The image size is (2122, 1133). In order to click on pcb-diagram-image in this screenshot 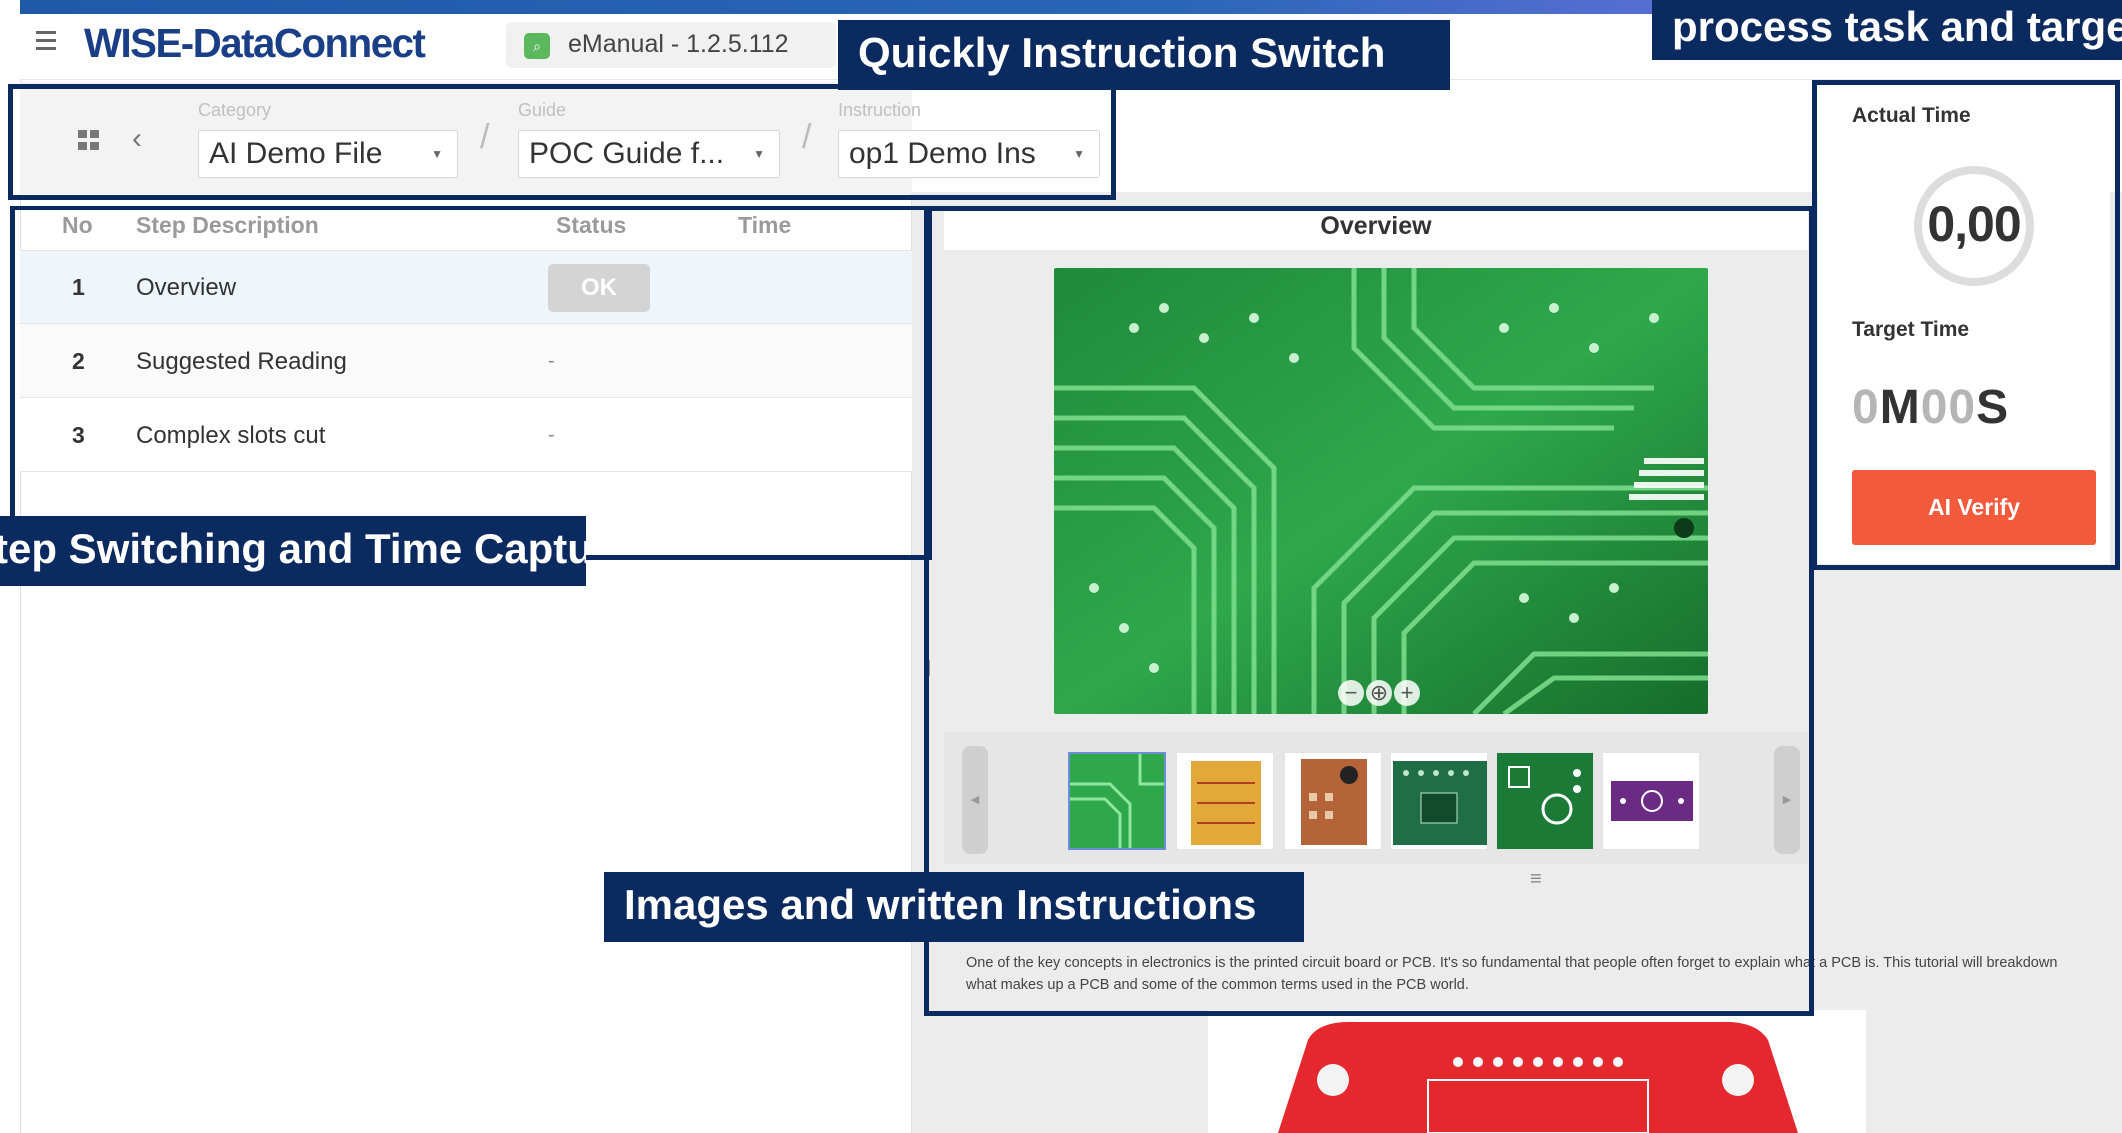, I will do `click(1537, 1071)`.